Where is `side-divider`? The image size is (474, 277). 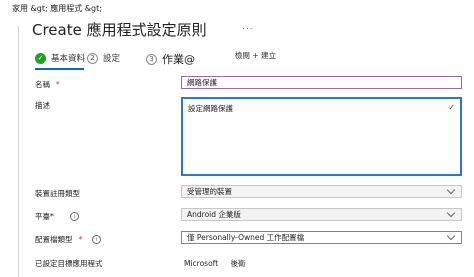 side-divider is located at coordinates (18, 151).